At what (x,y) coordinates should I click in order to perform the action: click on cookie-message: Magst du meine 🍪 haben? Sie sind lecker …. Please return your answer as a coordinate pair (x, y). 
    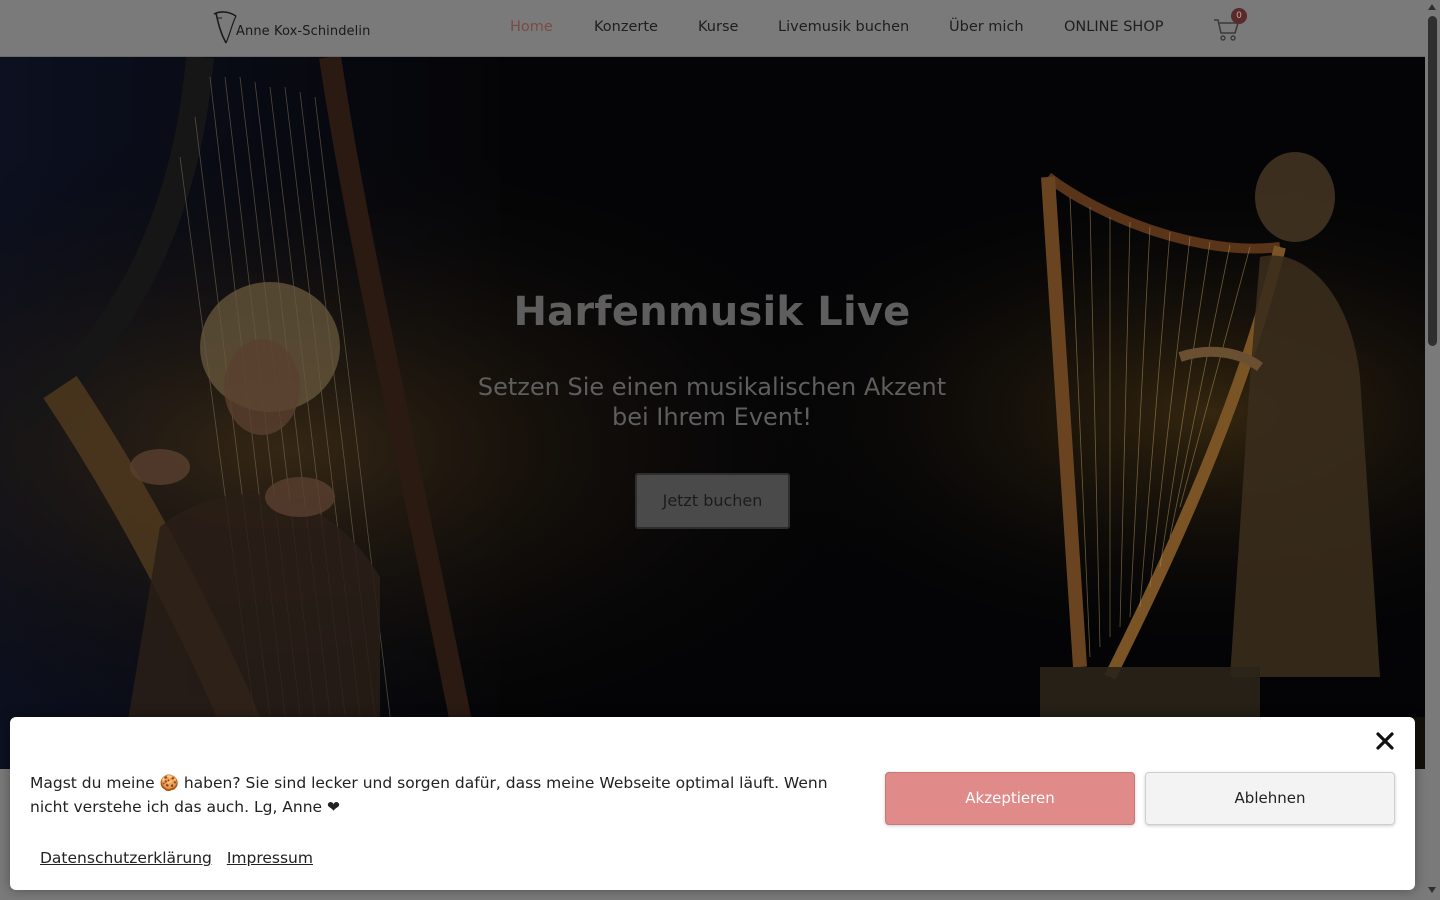
    Looking at the image, I should click on (429, 795).